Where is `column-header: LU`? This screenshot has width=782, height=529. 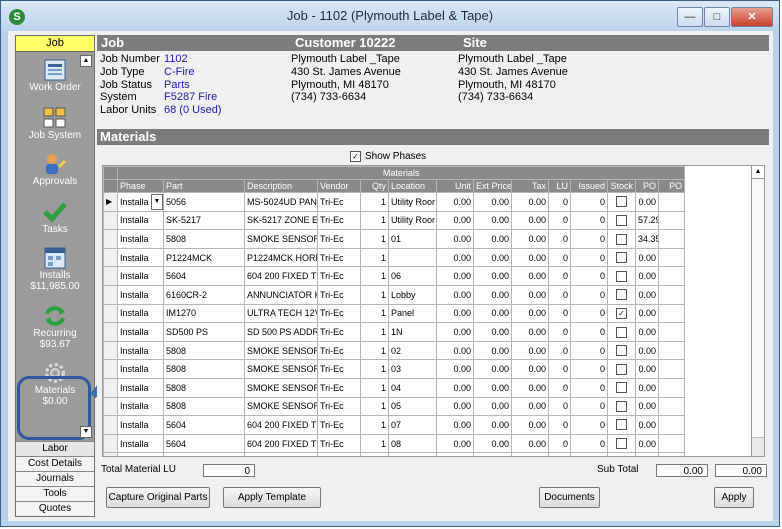 column-header: LU is located at coordinates (559, 186).